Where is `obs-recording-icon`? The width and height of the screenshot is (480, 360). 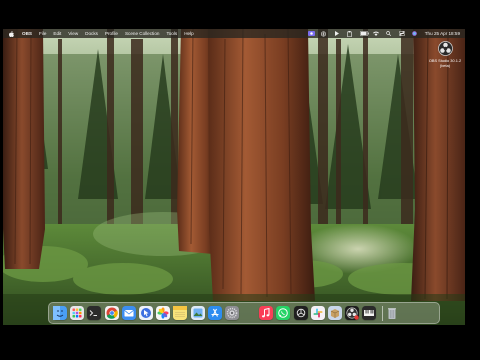 obs-recording-icon is located at coordinates (311, 33).